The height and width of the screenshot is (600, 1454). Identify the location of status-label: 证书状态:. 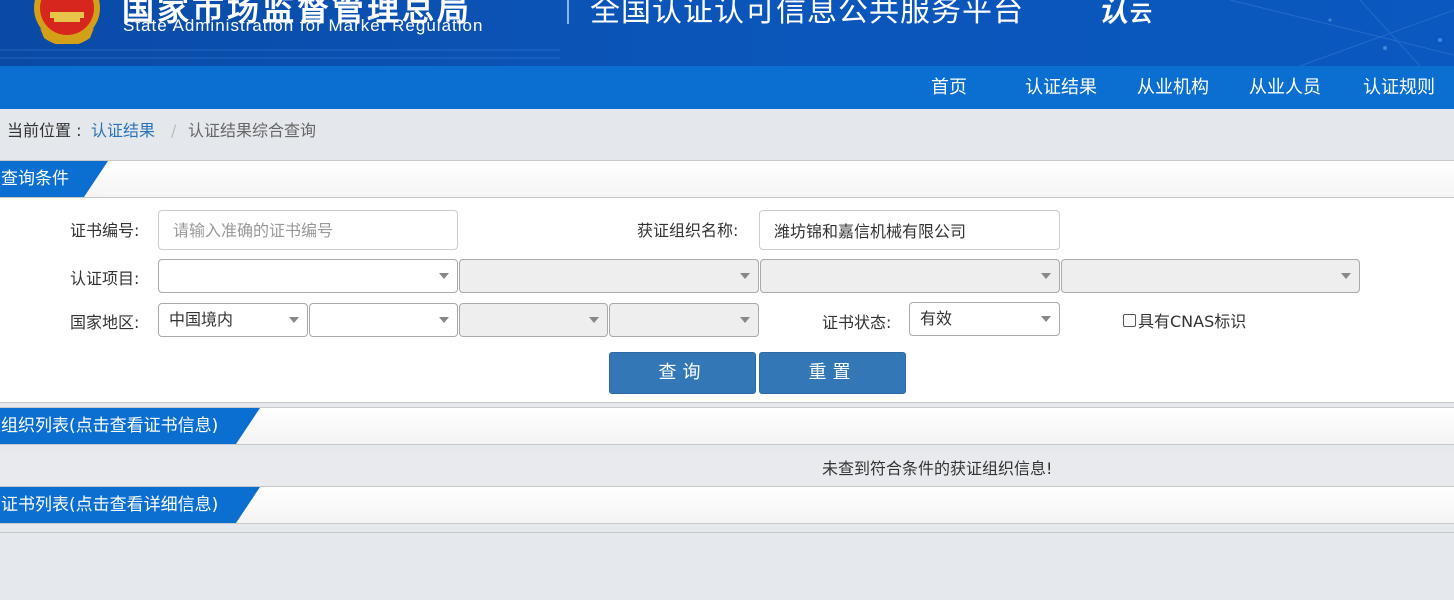
(857, 322).